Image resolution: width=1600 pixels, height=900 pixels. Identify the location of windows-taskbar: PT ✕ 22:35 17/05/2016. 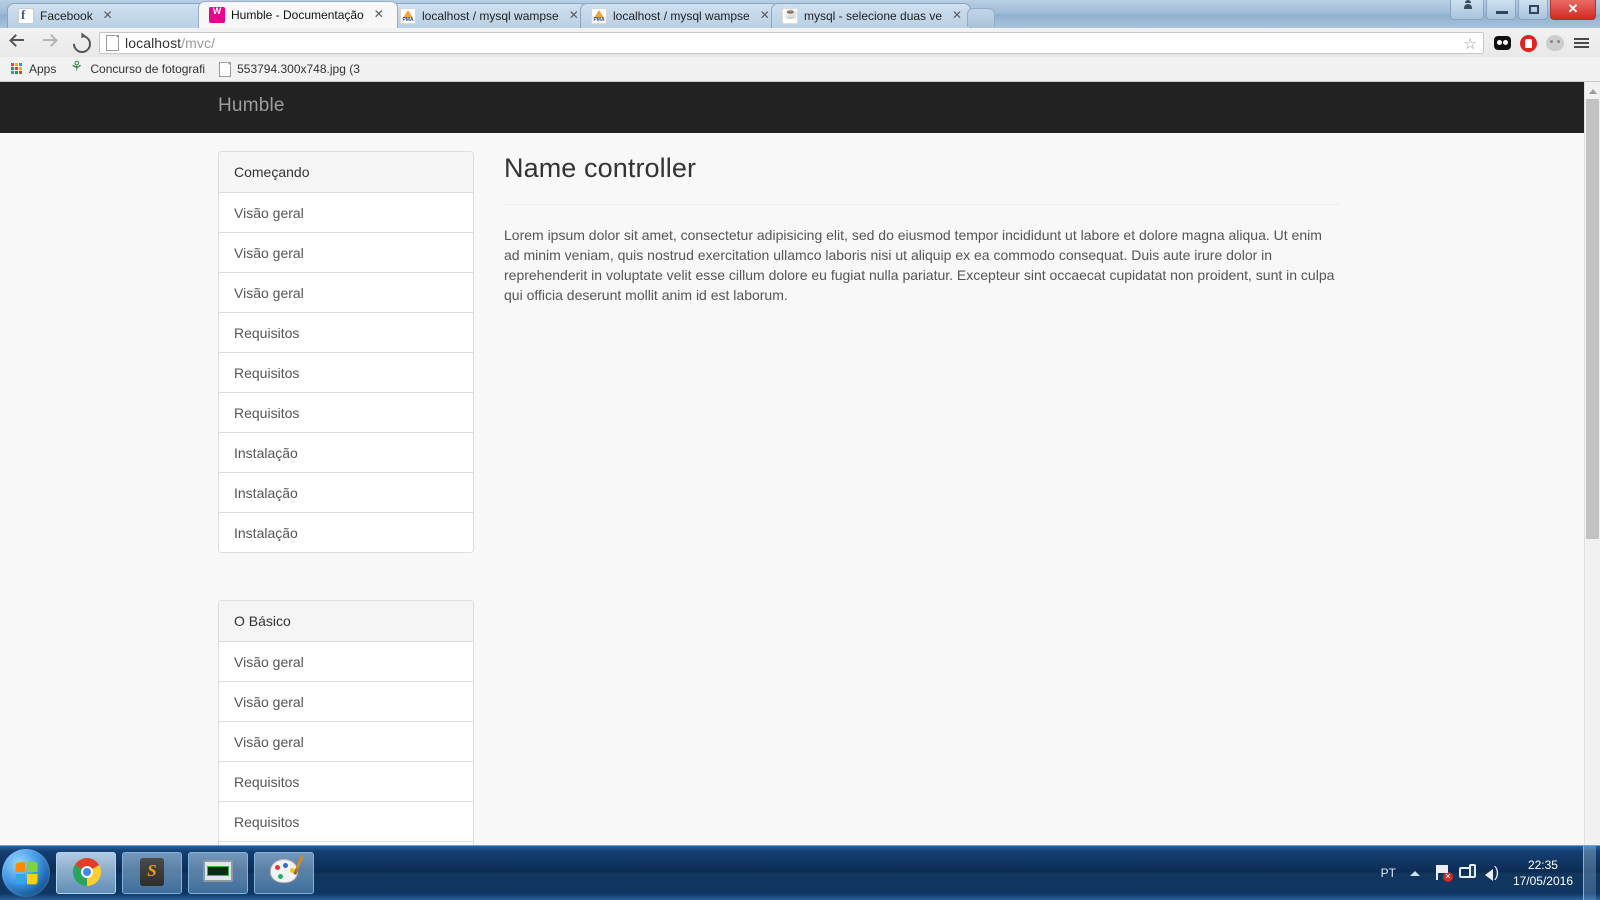
(800, 872).